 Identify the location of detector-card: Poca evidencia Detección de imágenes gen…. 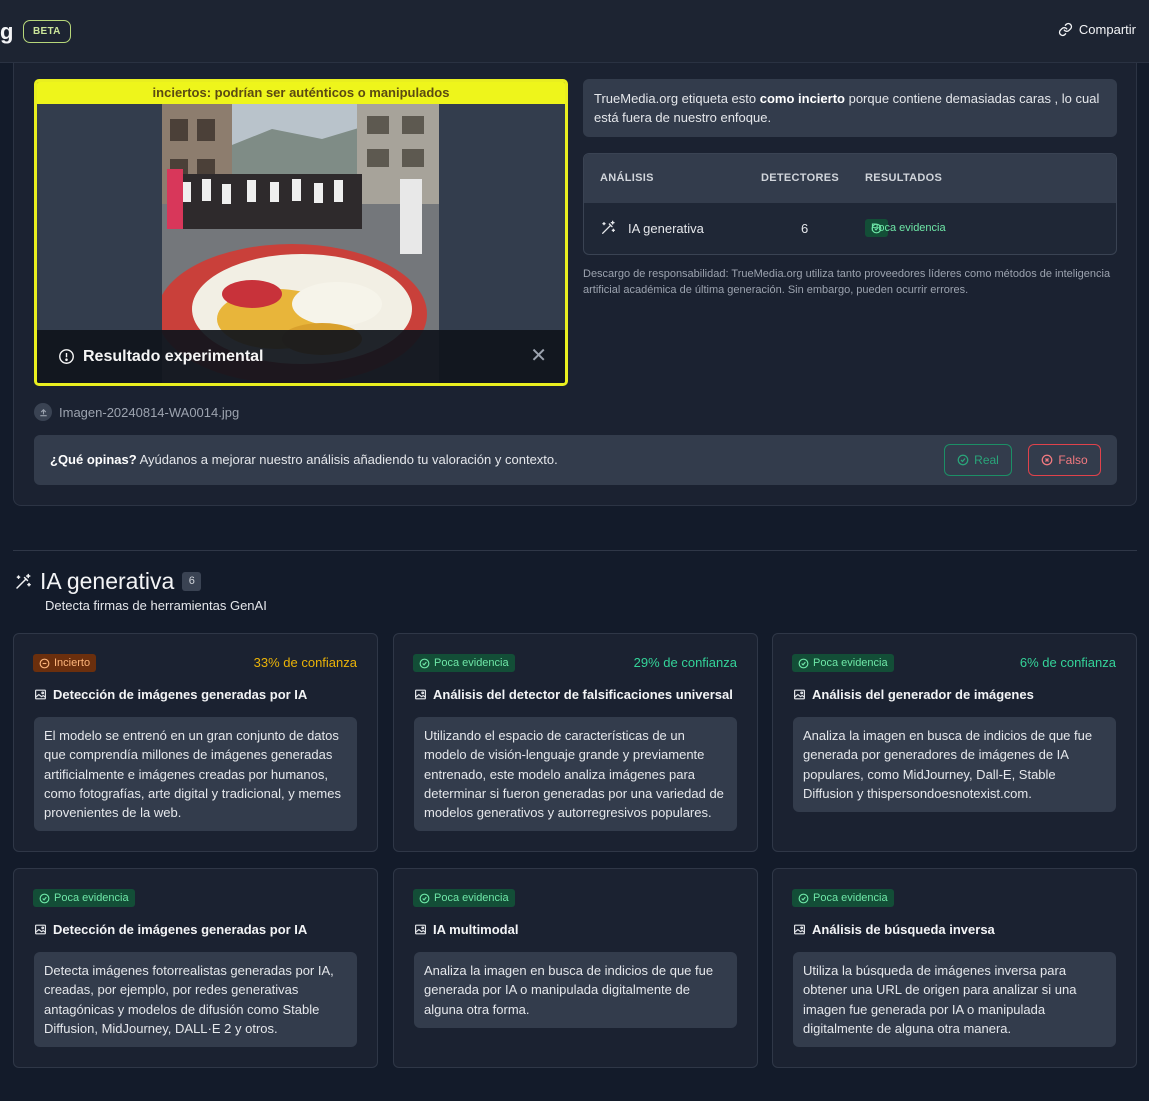
(195, 968).